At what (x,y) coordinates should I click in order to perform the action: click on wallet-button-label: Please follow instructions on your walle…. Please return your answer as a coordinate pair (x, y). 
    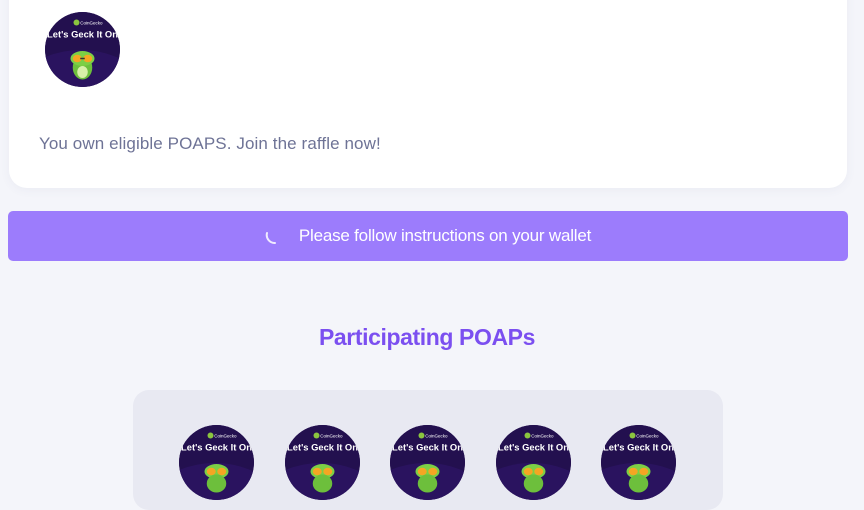
    Looking at the image, I should click on (445, 235).